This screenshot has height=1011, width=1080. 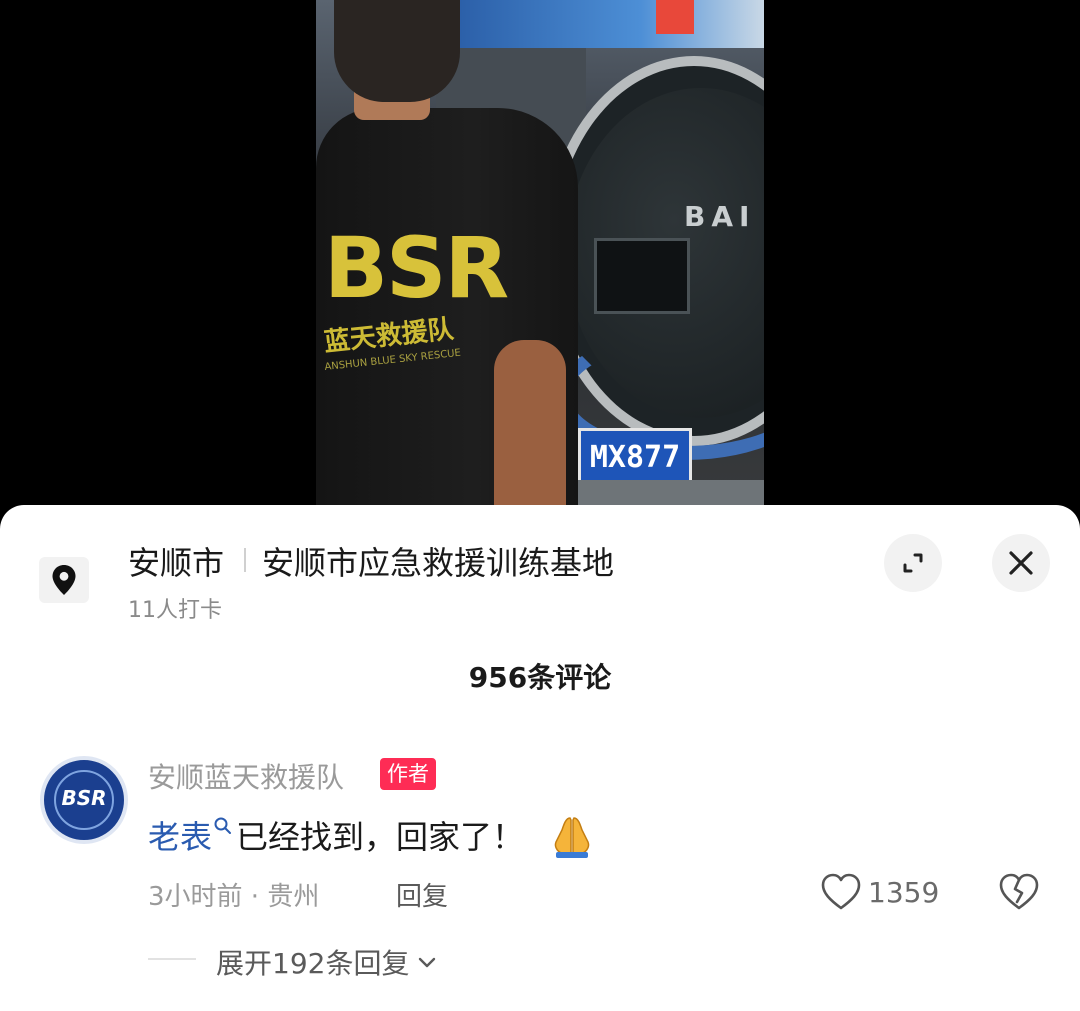 I want to click on location-pin-glyph, so click(x=64, y=580).